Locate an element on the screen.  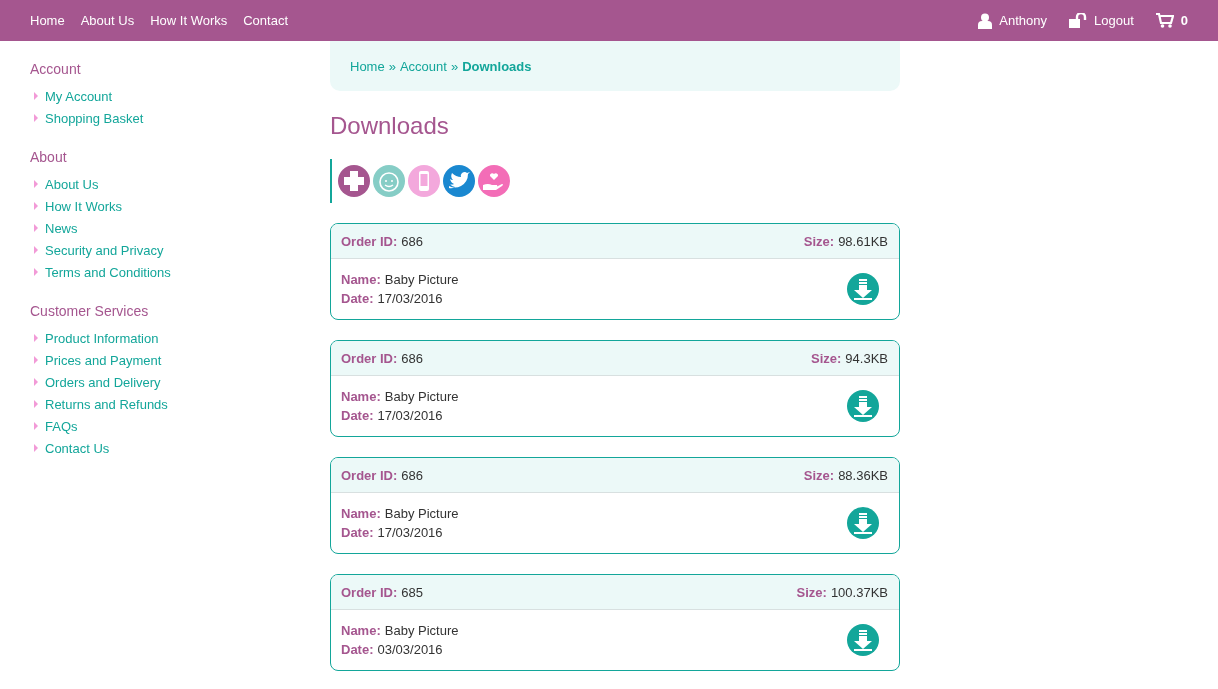
heart-hand-icon is located at coordinates (494, 181).